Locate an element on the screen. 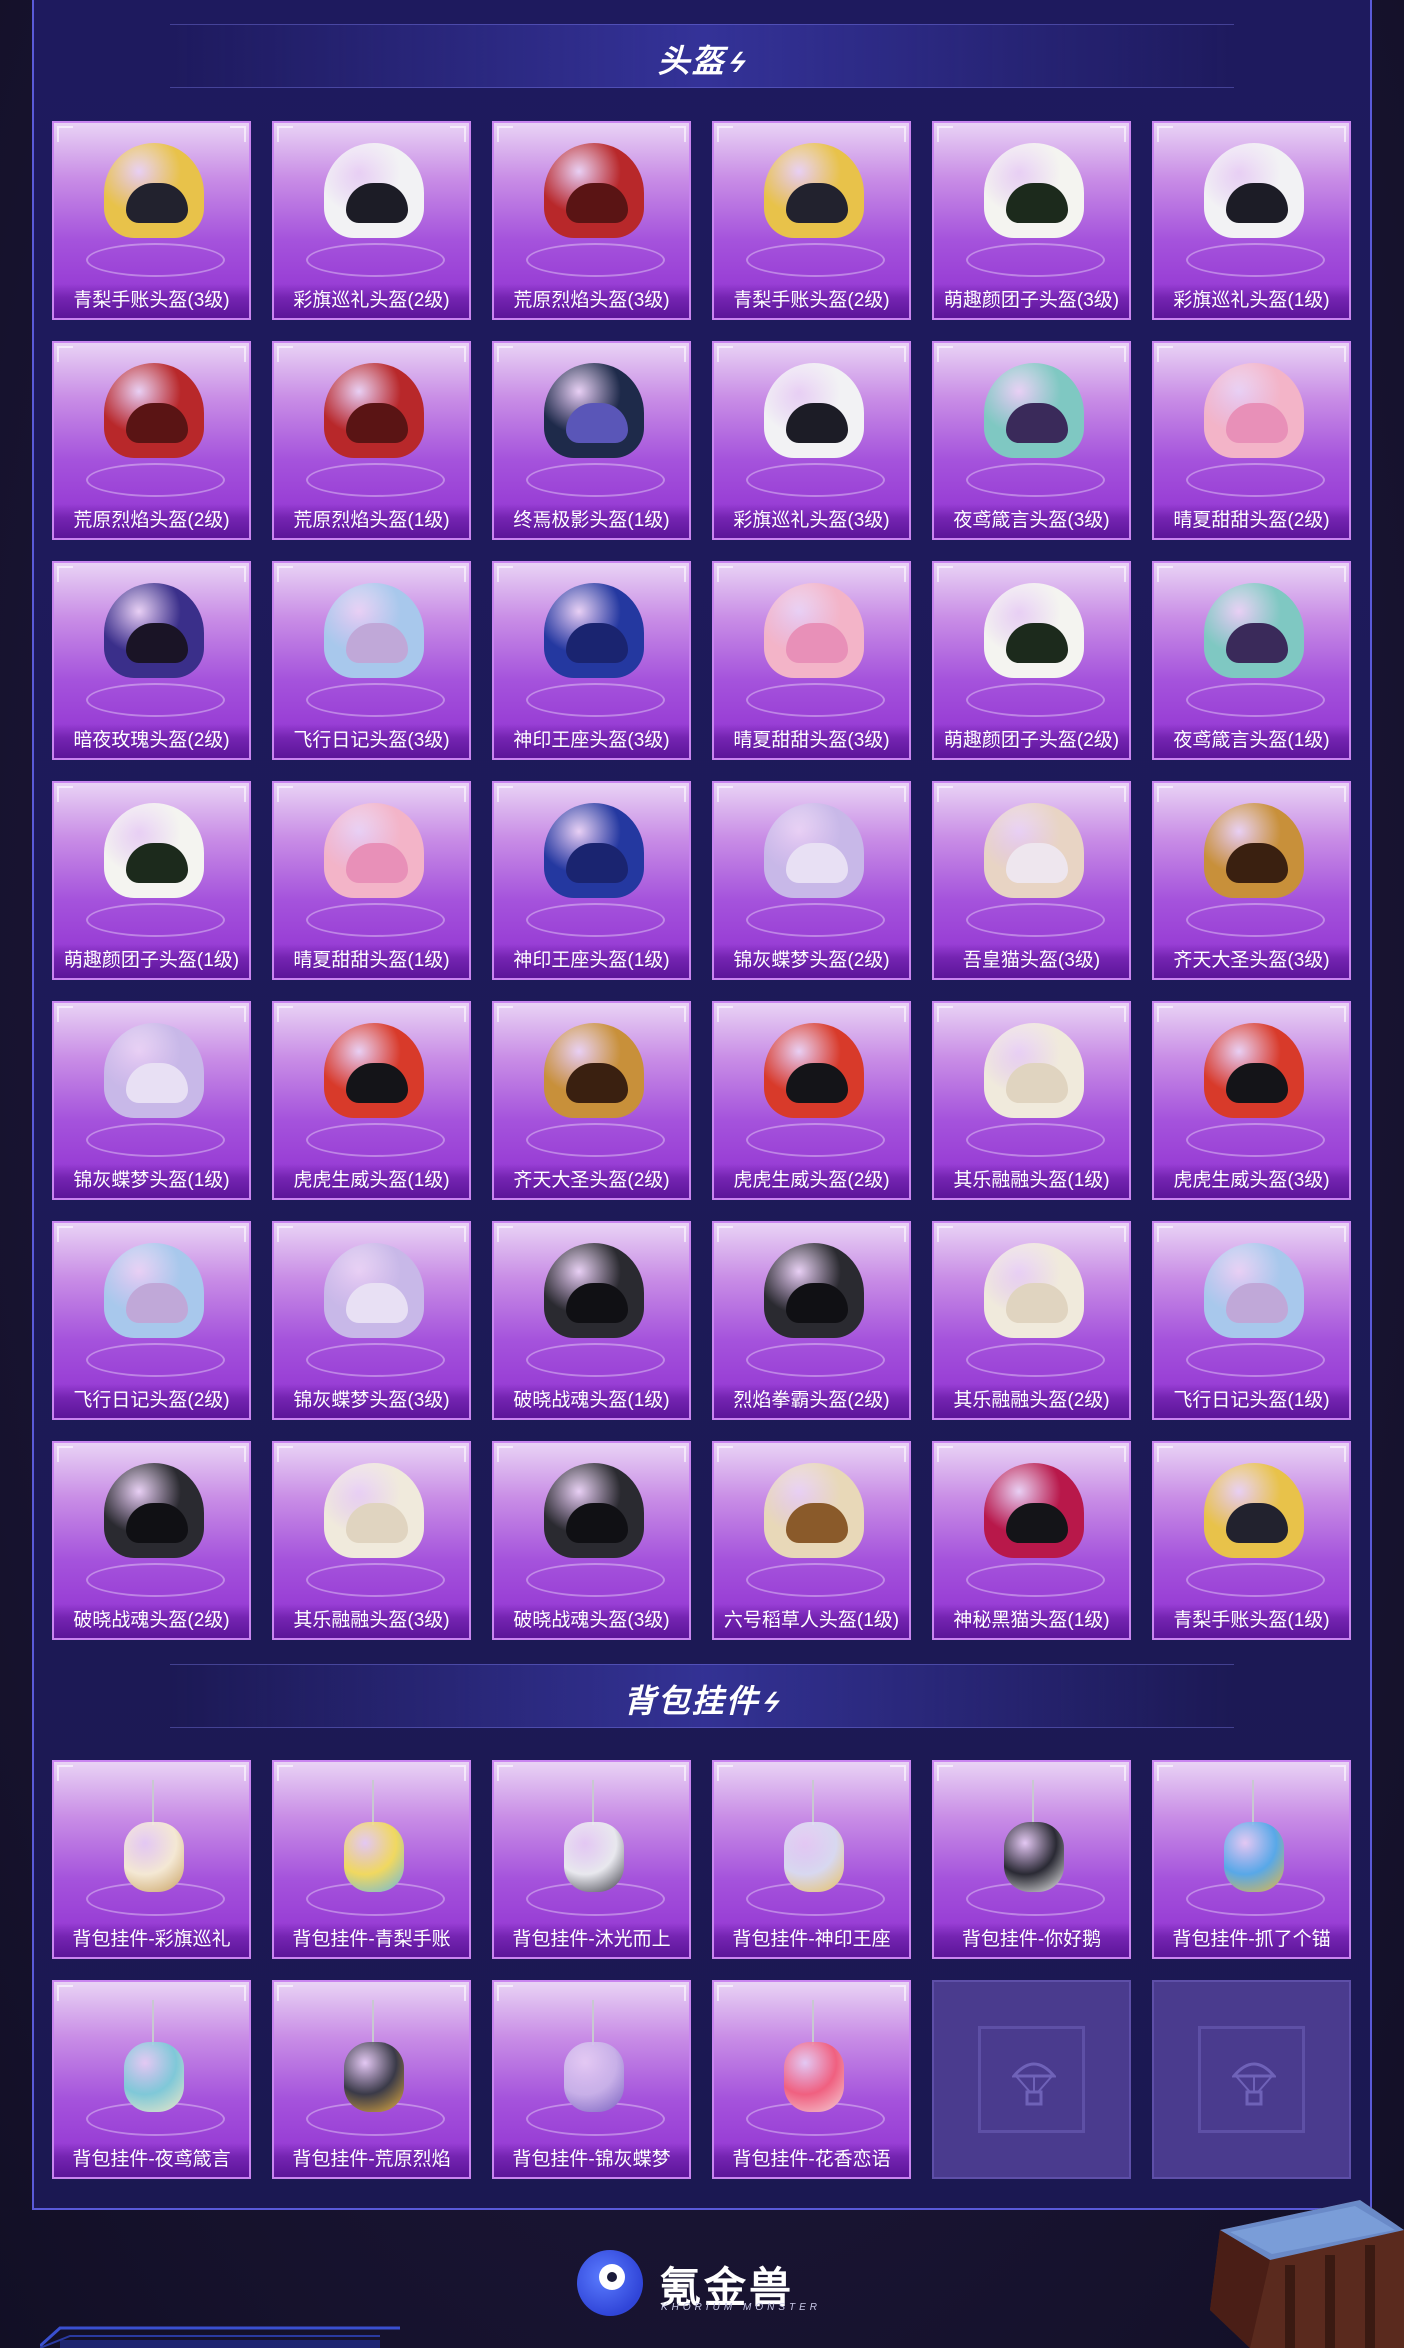 Image resolution: width=1404 pixels, height=2348 pixels. pendant-card: 背包挂件-花香恋语 is located at coordinates (811, 2079).